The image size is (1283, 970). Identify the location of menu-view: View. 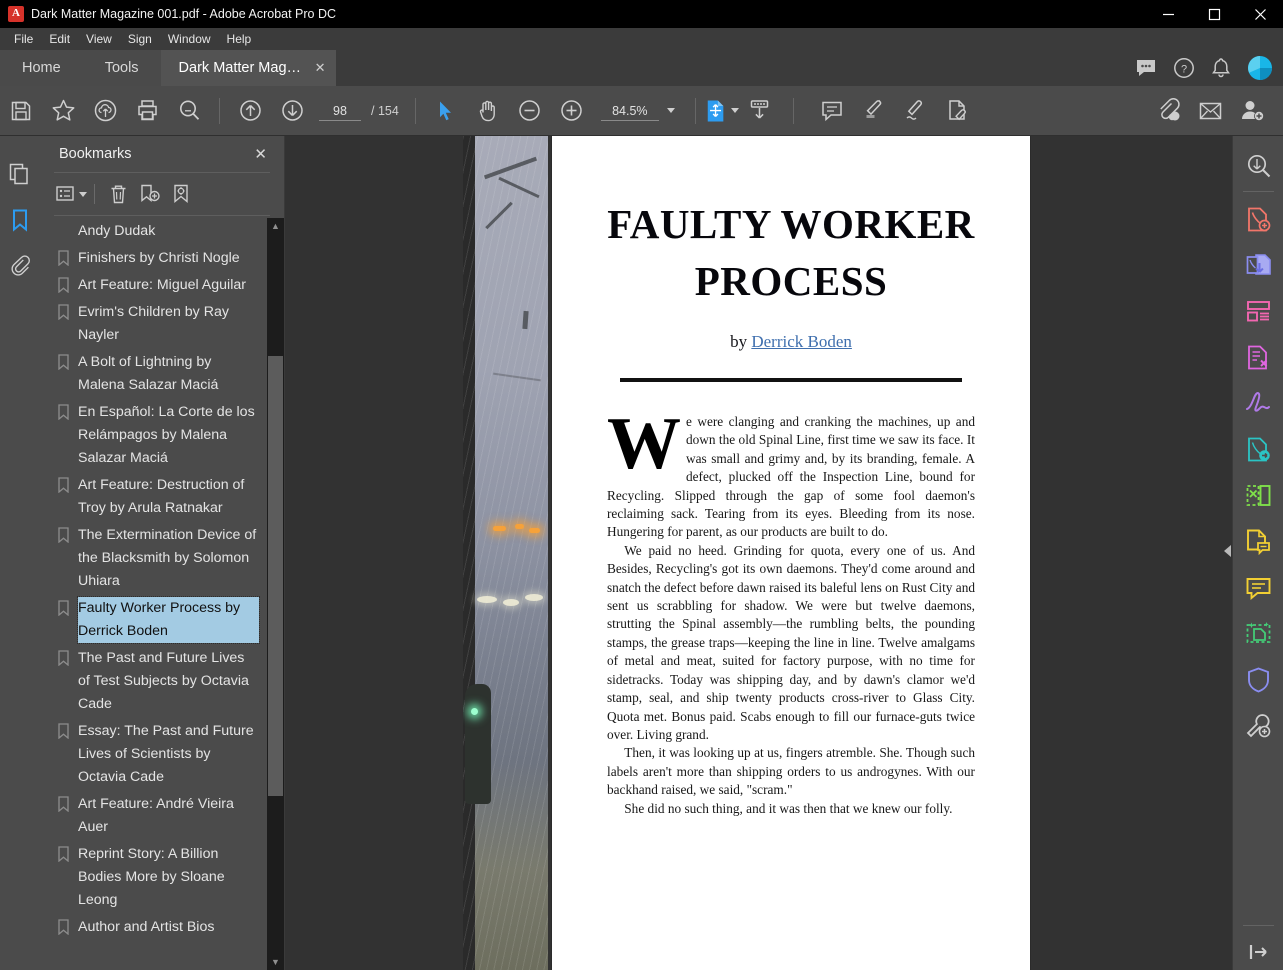
(99, 39).